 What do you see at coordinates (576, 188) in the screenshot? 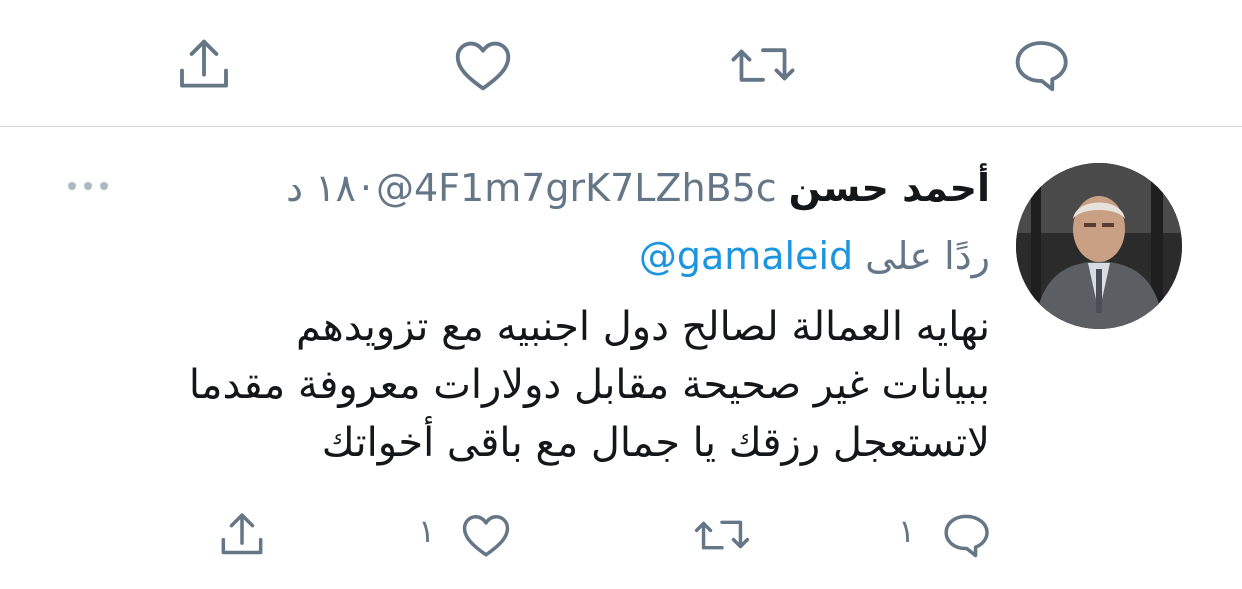
I see `author-handle: @4F1m7grK7LZhB5c` at bounding box center [576, 188].